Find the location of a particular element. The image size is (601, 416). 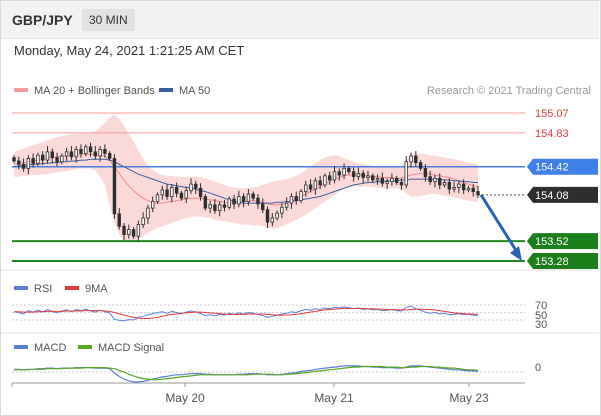

legend-swatch-rsi is located at coordinates (21, 288).